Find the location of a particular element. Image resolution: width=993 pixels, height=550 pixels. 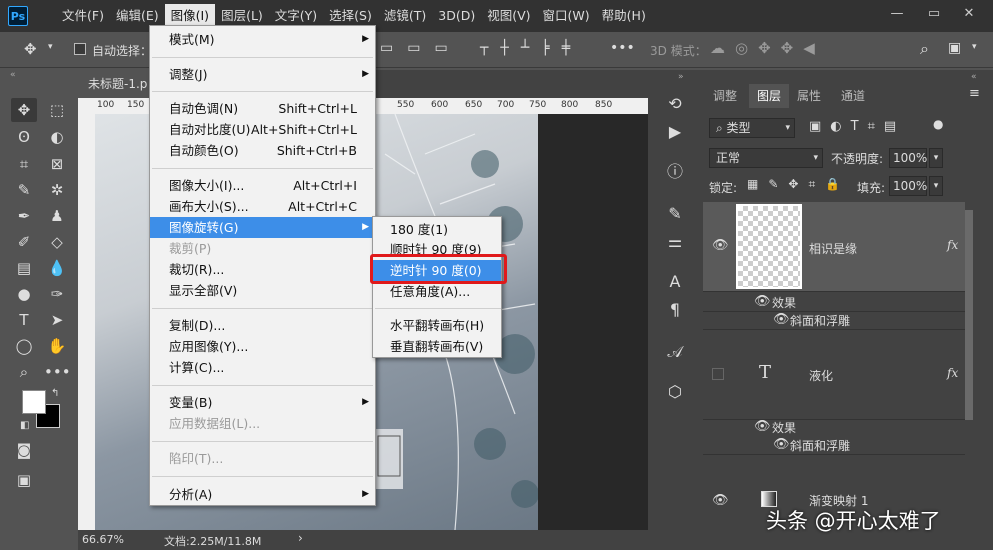

more-tools-icon: ••• is located at coordinates (57, 372).